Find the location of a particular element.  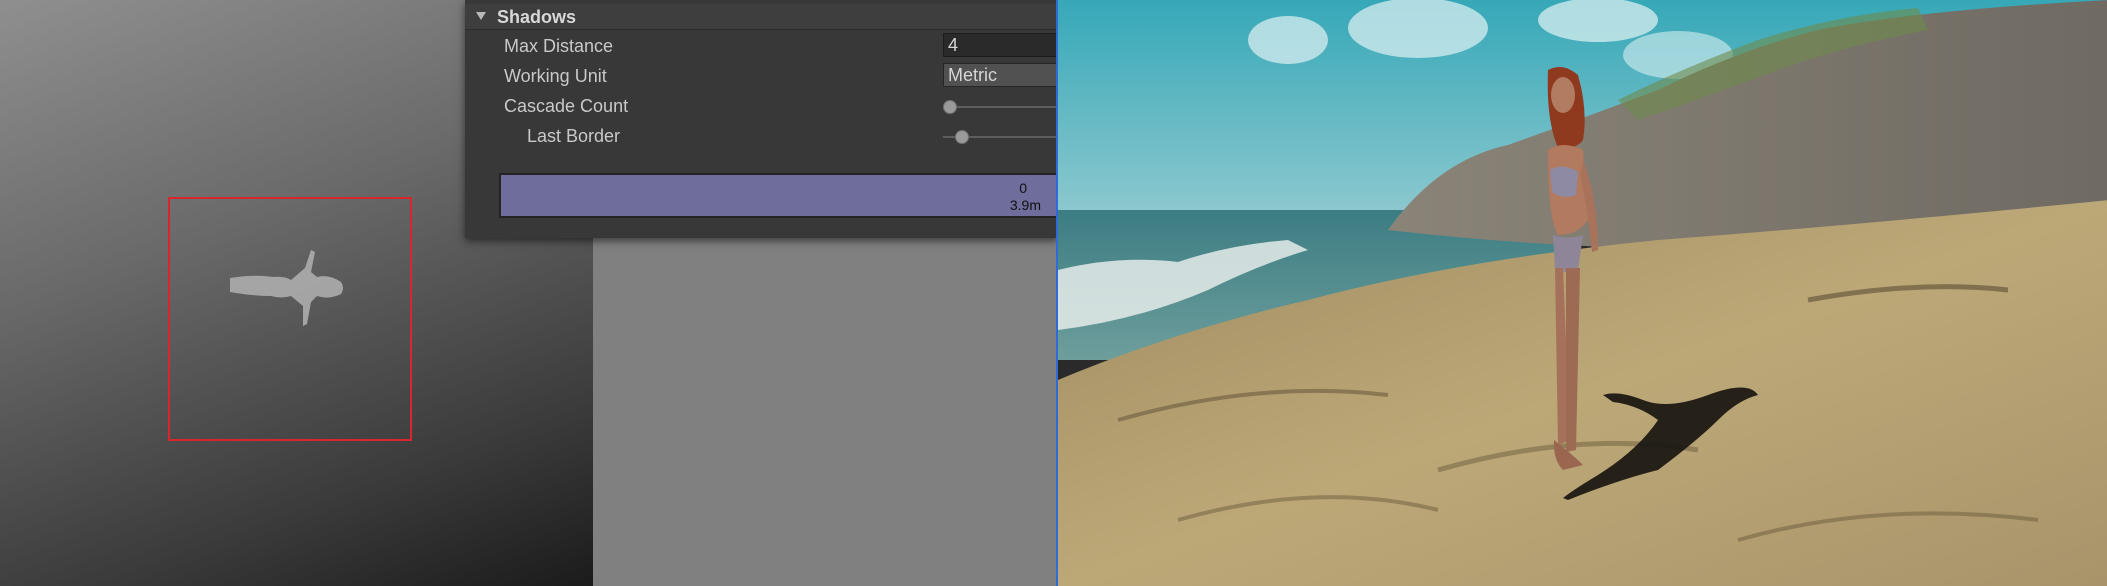

cascade-count-slider is located at coordinates (1000, 107).